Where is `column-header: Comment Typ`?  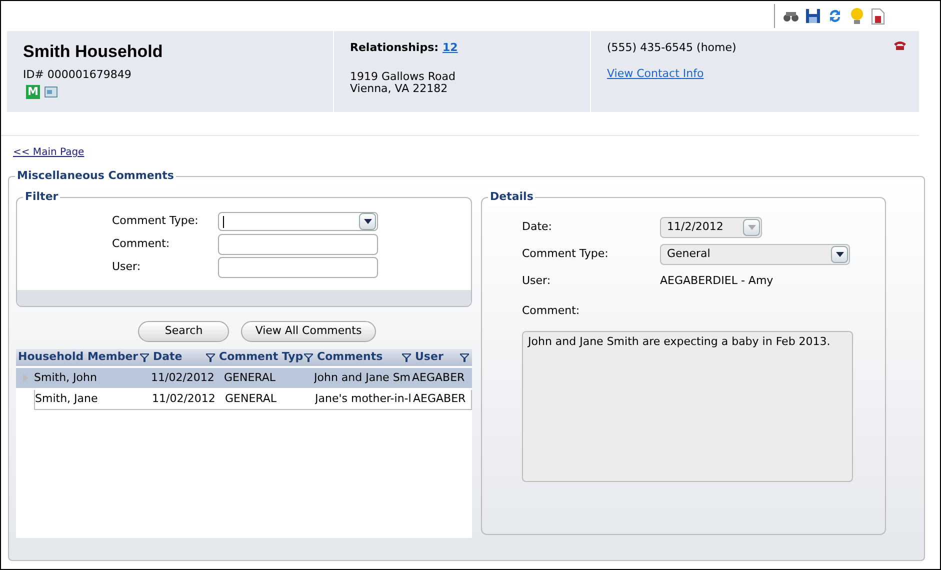 column-header: Comment Typ is located at coordinates (261, 357).